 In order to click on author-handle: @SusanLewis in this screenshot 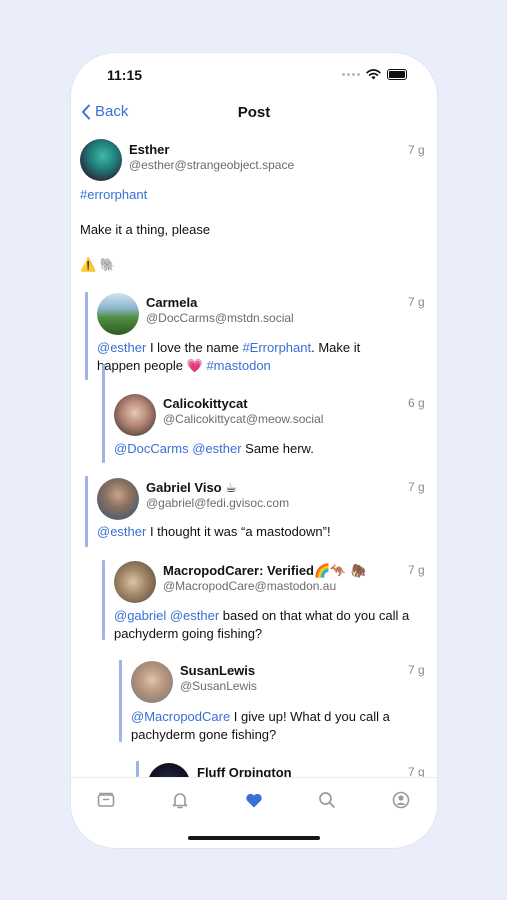, I will do `click(218, 686)`.